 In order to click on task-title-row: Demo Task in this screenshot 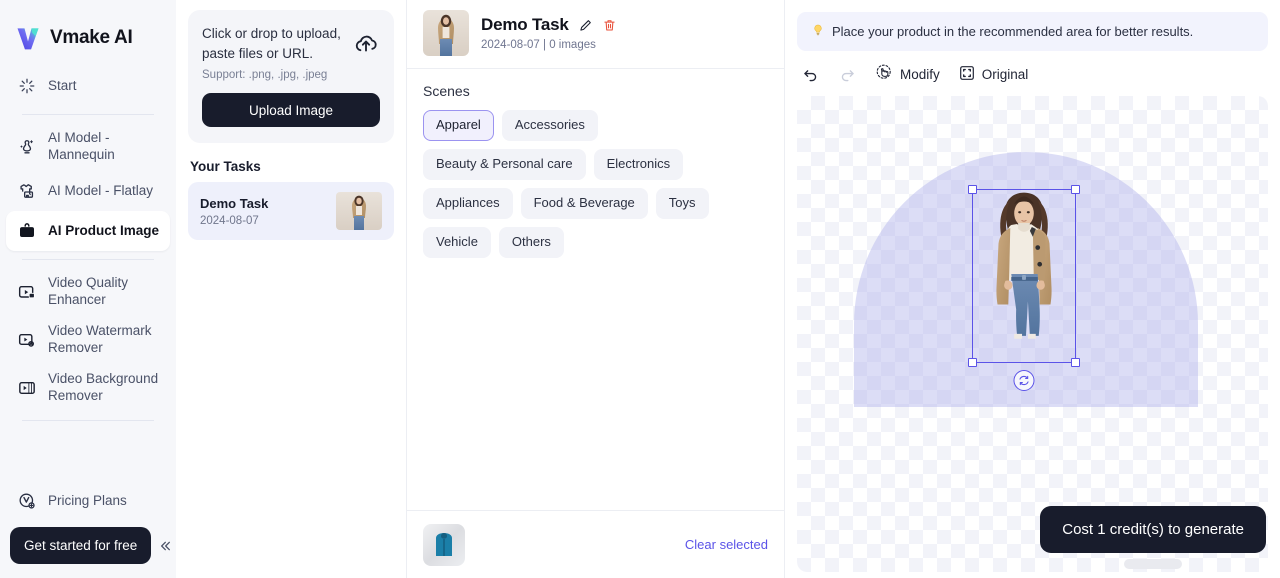, I will do `click(549, 25)`.